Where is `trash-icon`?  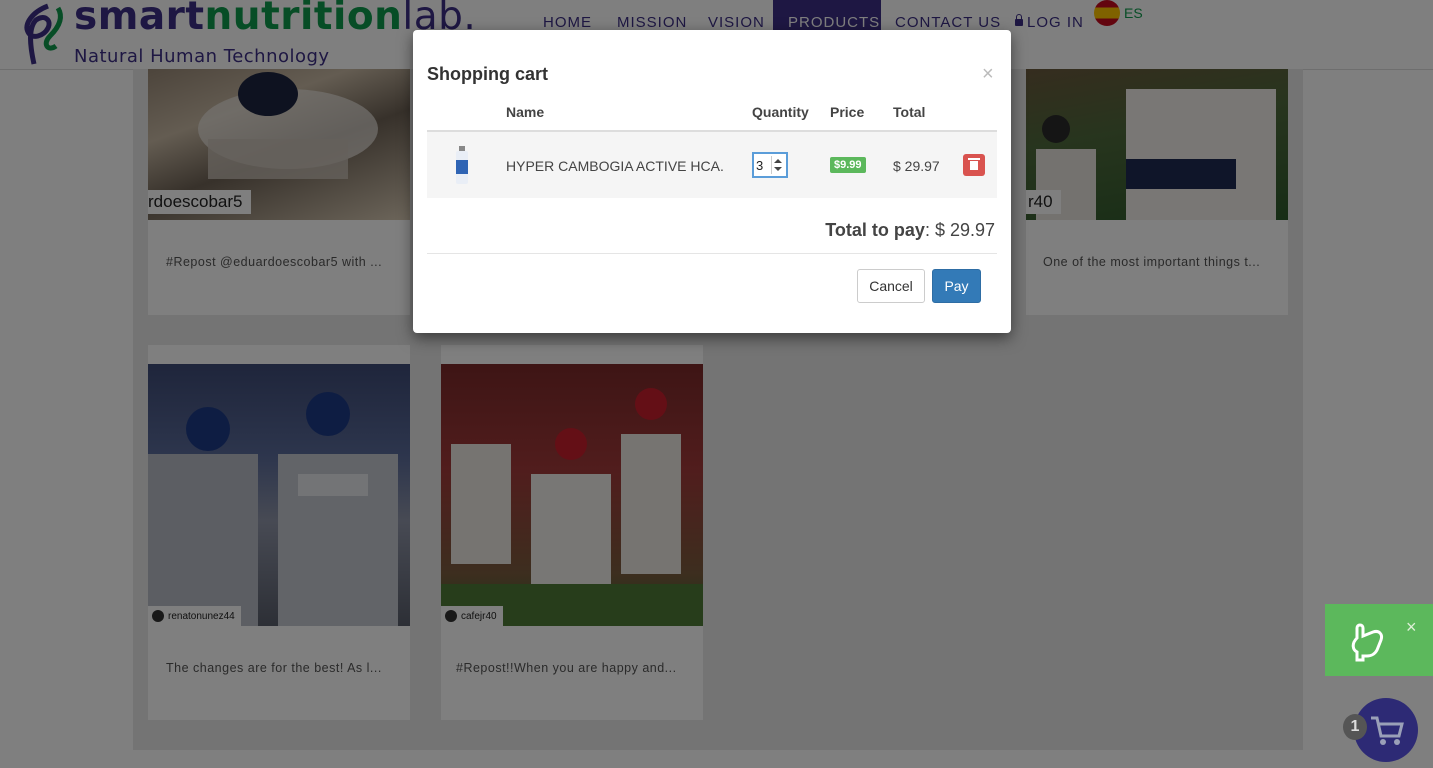 trash-icon is located at coordinates (974, 164).